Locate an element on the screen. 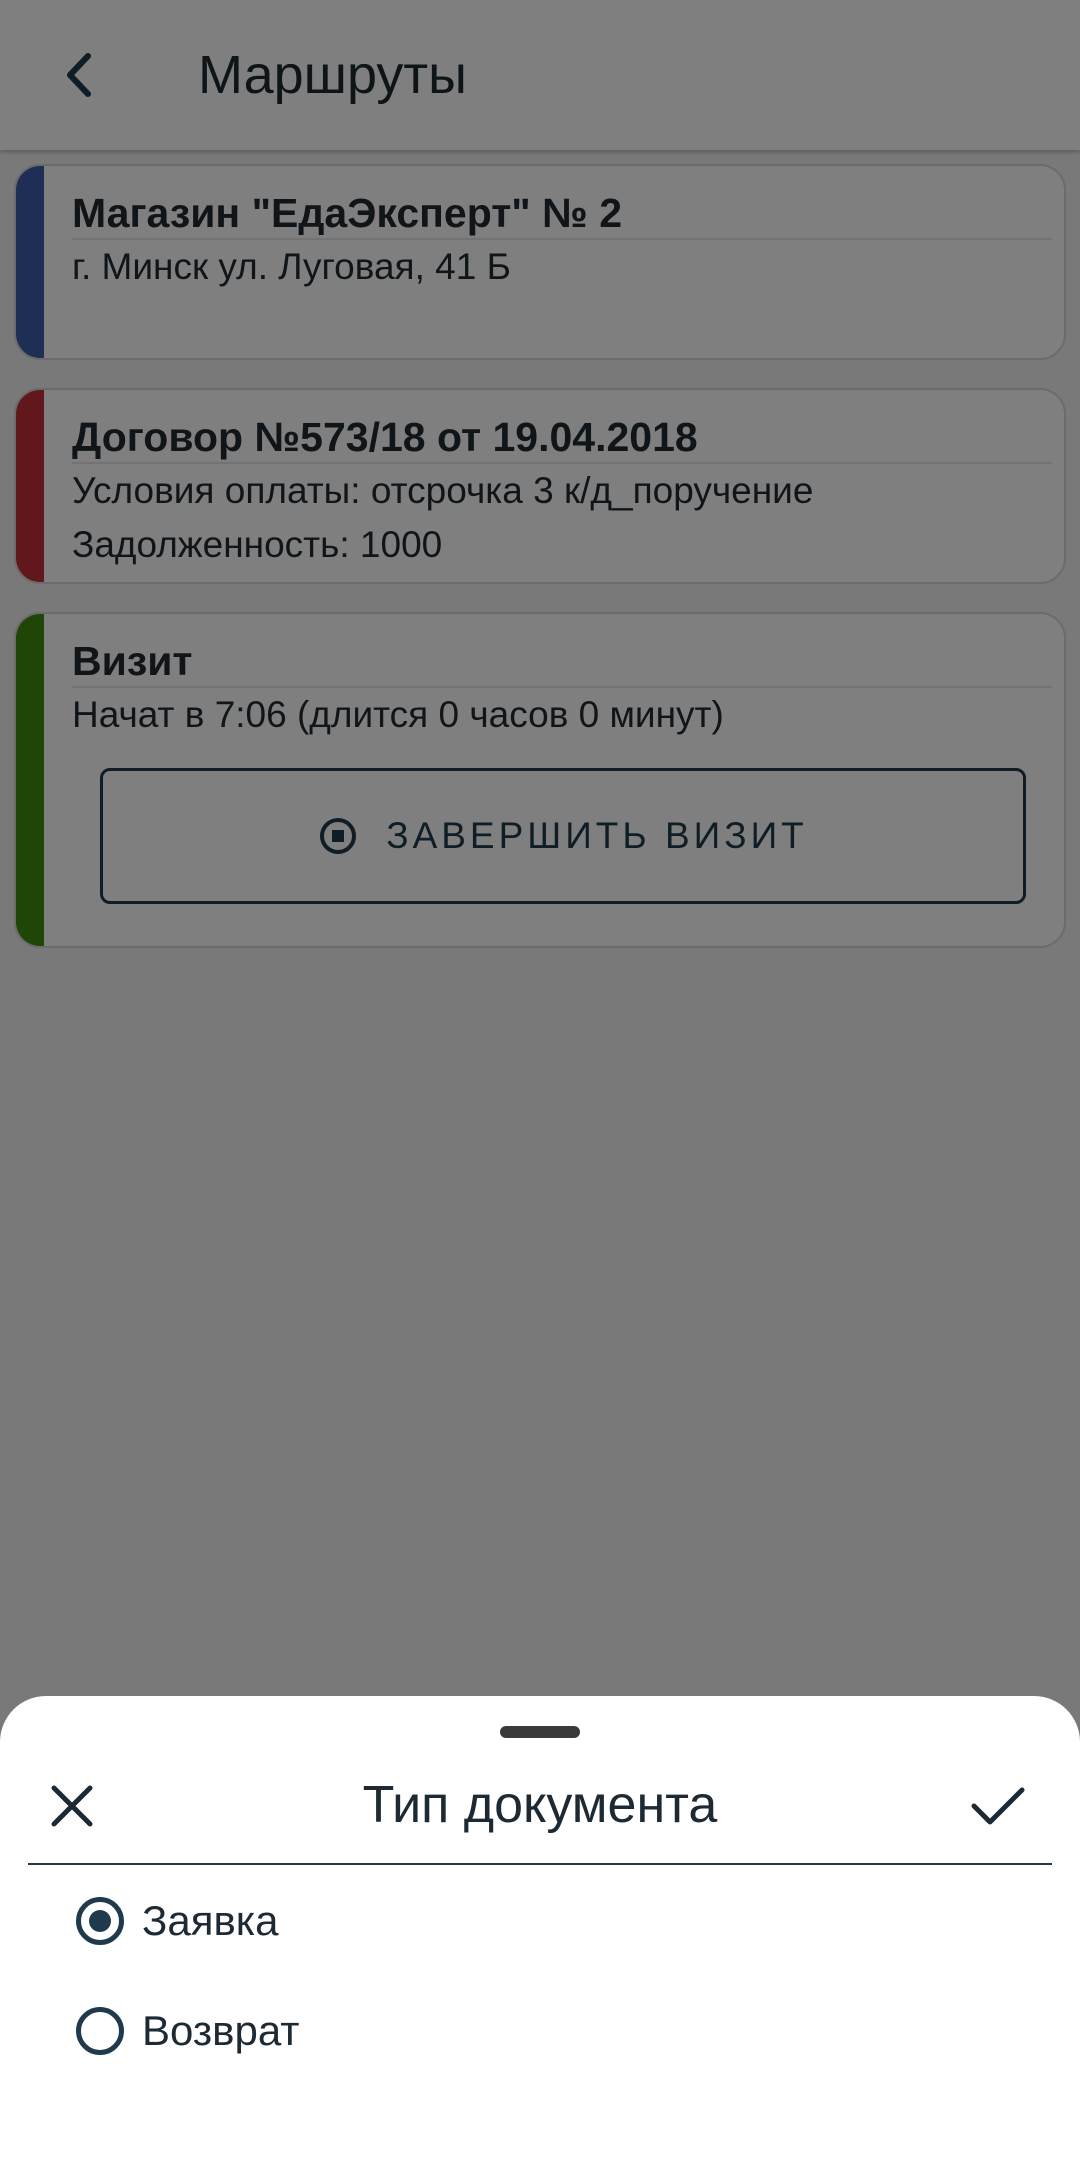  close-button is located at coordinates (72, 1806).